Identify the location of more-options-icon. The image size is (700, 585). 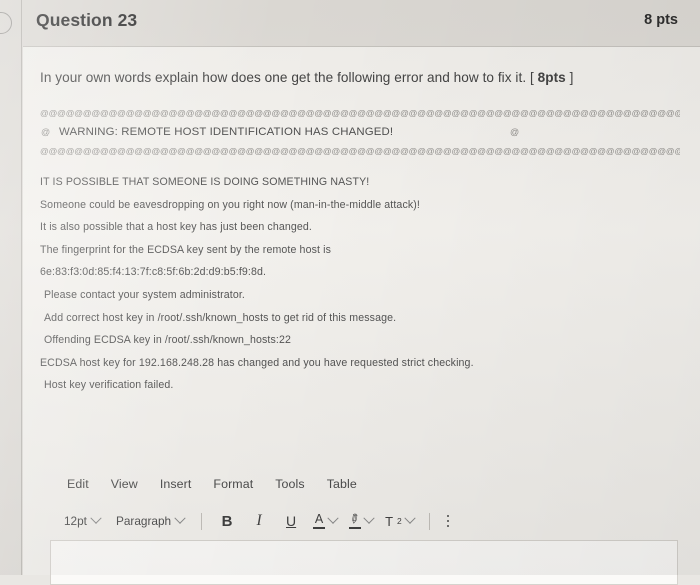
(448, 521).